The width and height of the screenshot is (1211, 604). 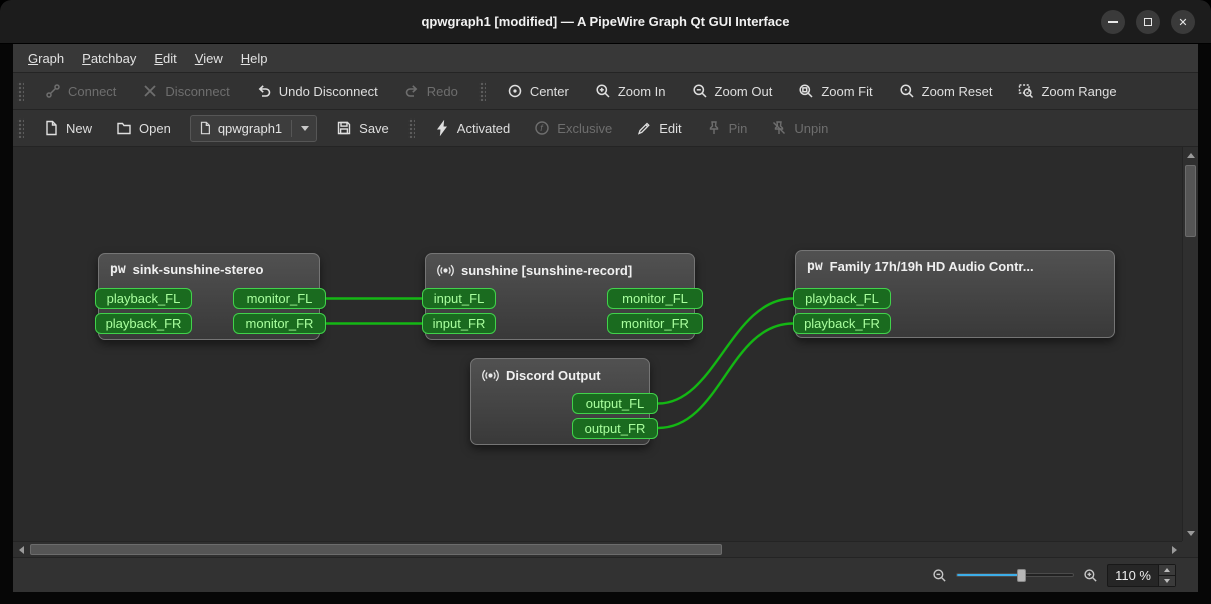 What do you see at coordinates (46, 58) in the screenshot?
I see `menu-graph: Graph` at bounding box center [46, 58].